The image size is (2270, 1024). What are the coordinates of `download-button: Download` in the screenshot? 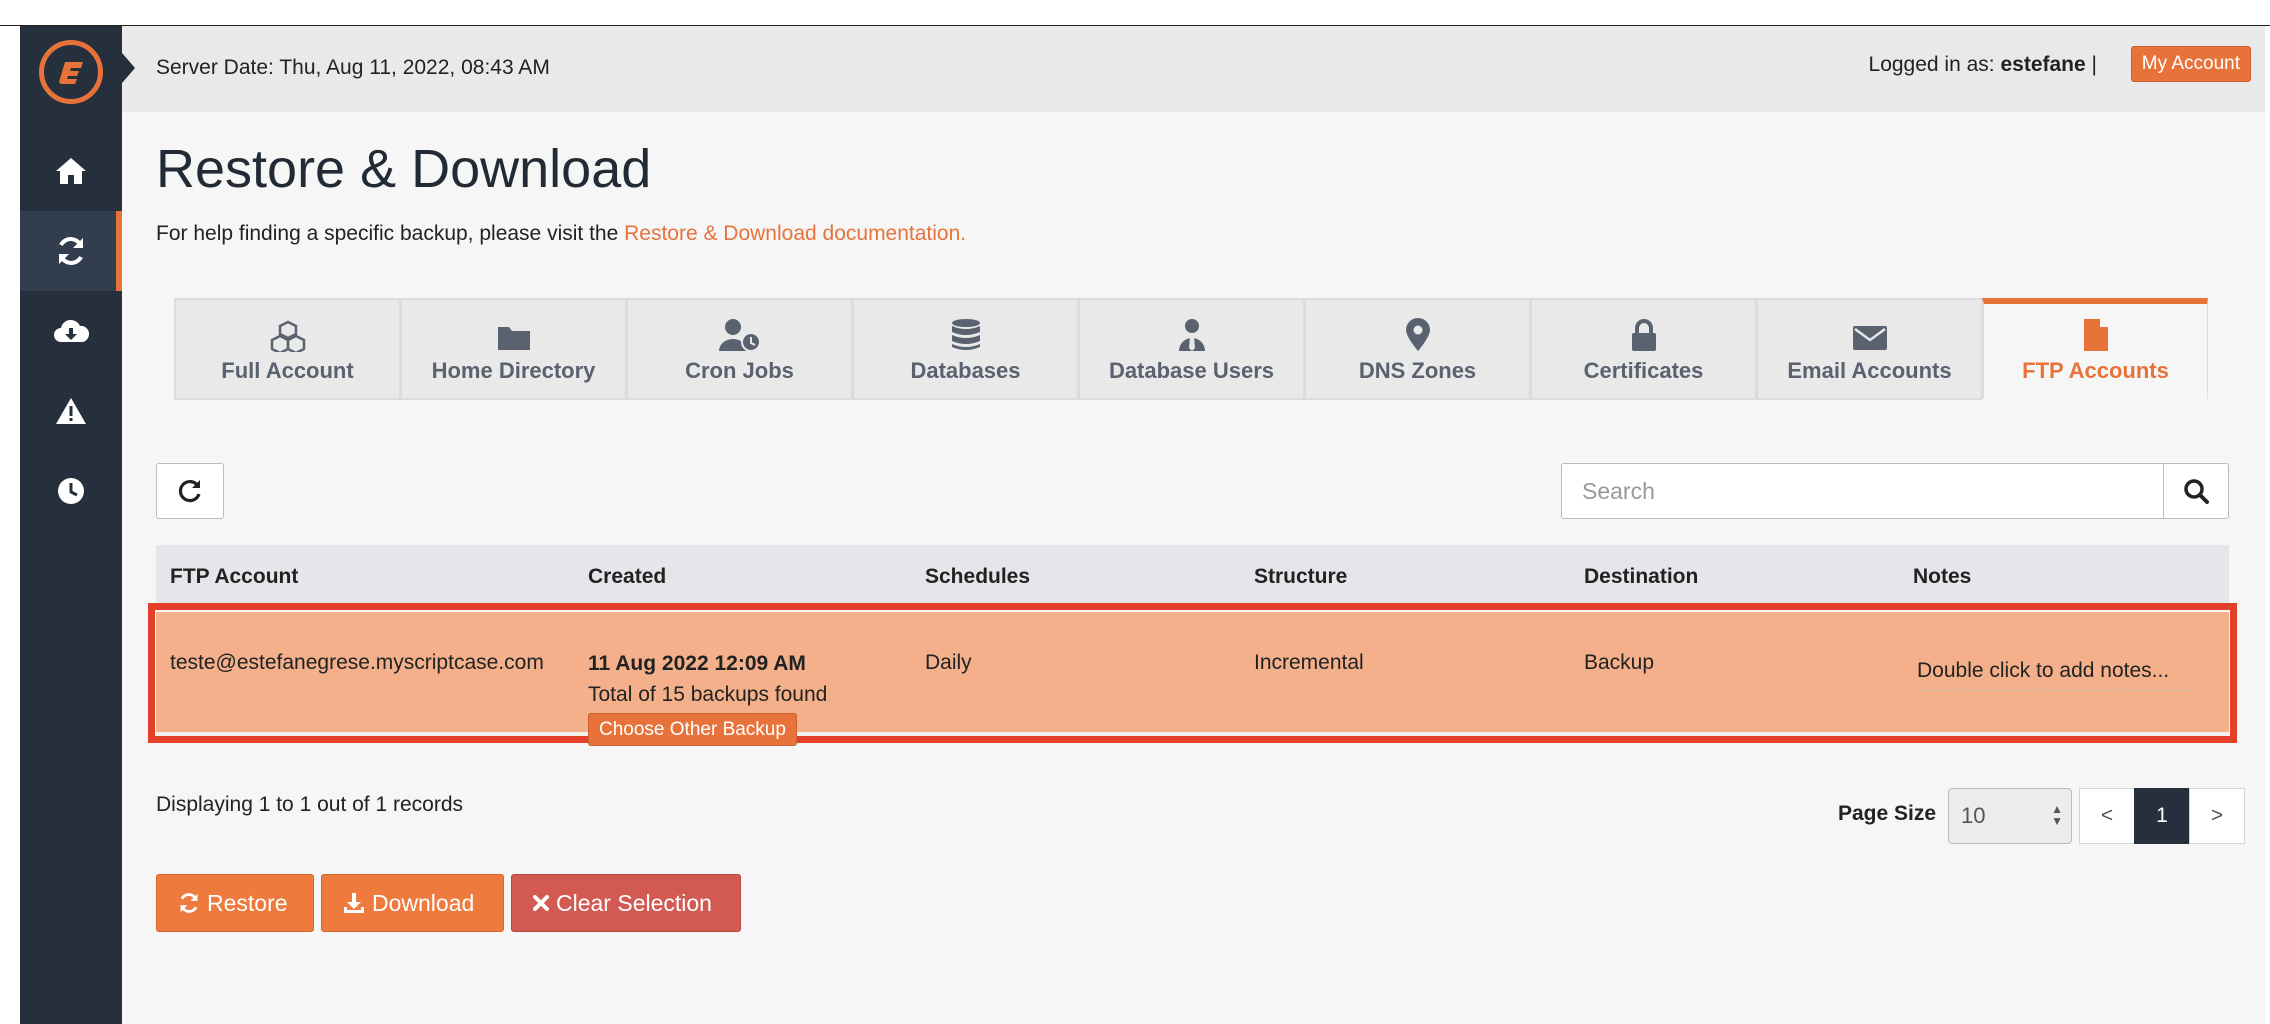 It's located at (412, 903).